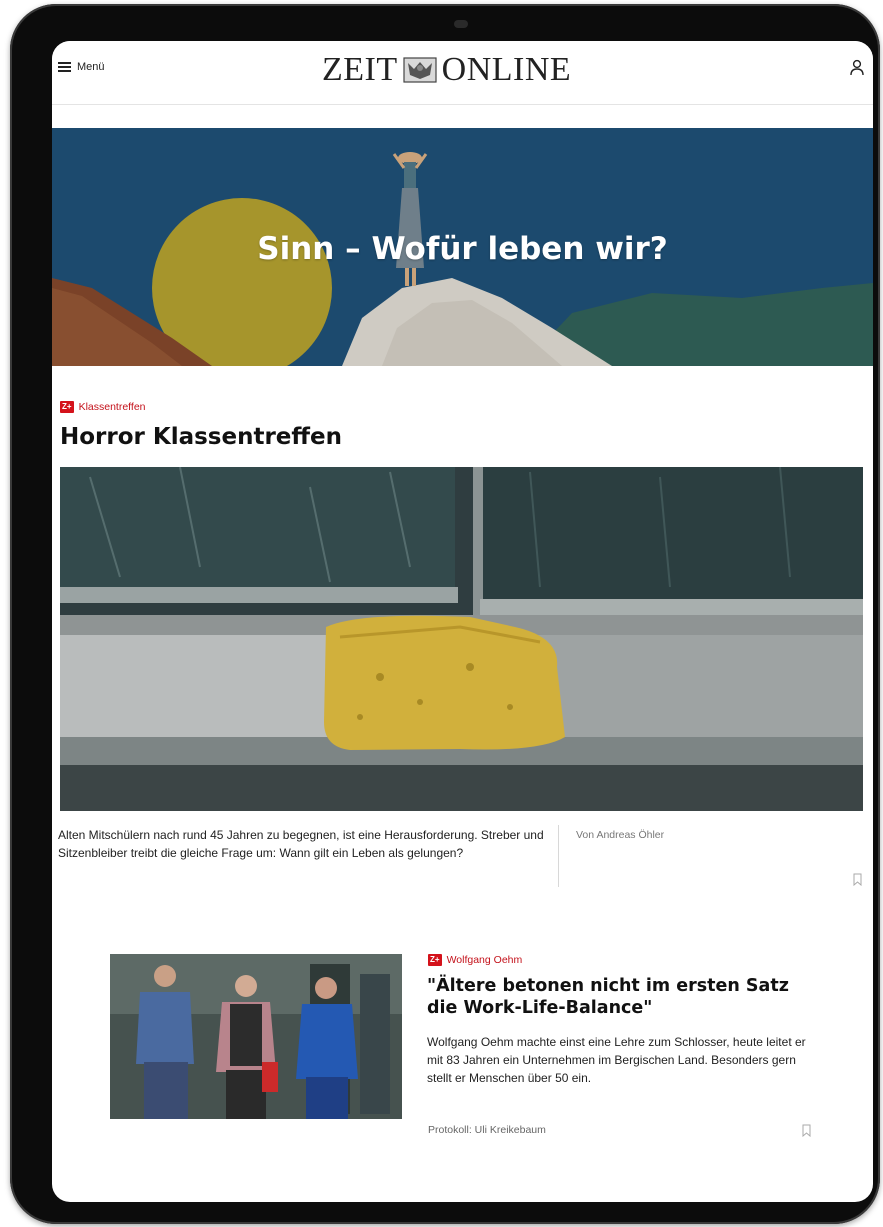  Describe the element at coordinates (620, 835) in the screenshot. I see `main-article-author: Von Andreas Öhler` at that location.